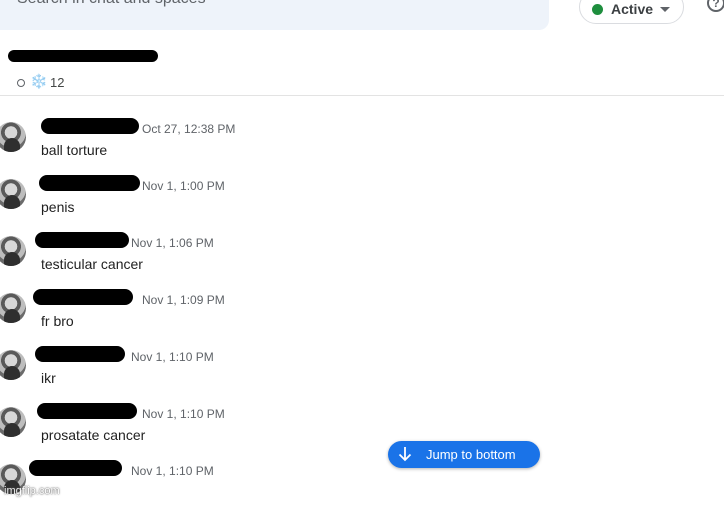 This screenshot has width=724, height=516. Describe the element at coordinates (93, 435) in the screenshot. I see `message-text: prosatate cancer` at that location.